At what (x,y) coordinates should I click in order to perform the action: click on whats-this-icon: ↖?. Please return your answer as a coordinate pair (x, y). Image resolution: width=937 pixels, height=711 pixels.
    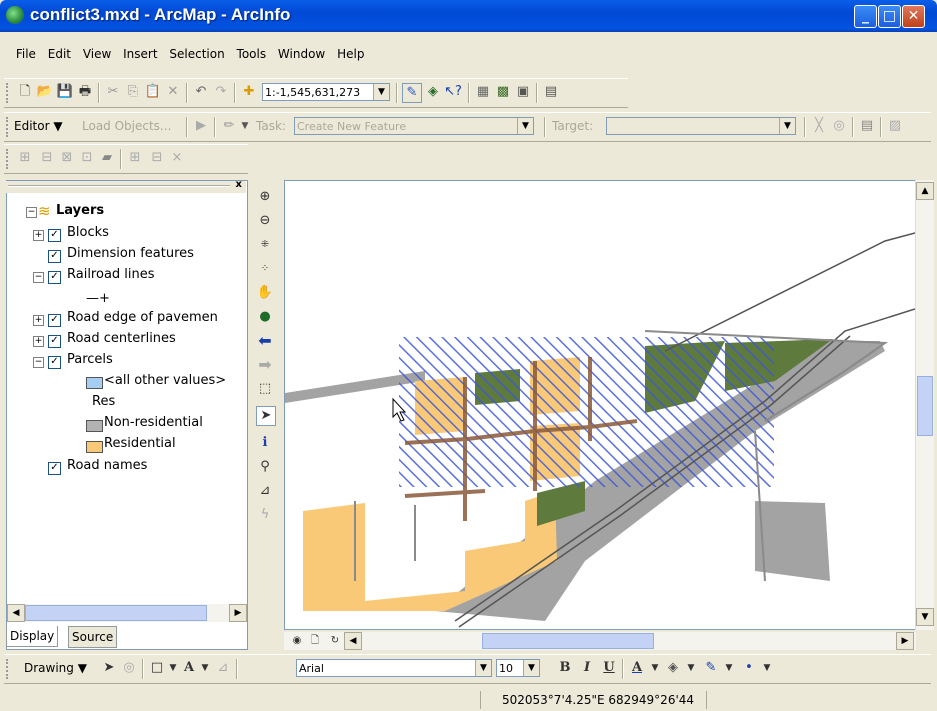
    Looking at the image, I should click on (453, 92).